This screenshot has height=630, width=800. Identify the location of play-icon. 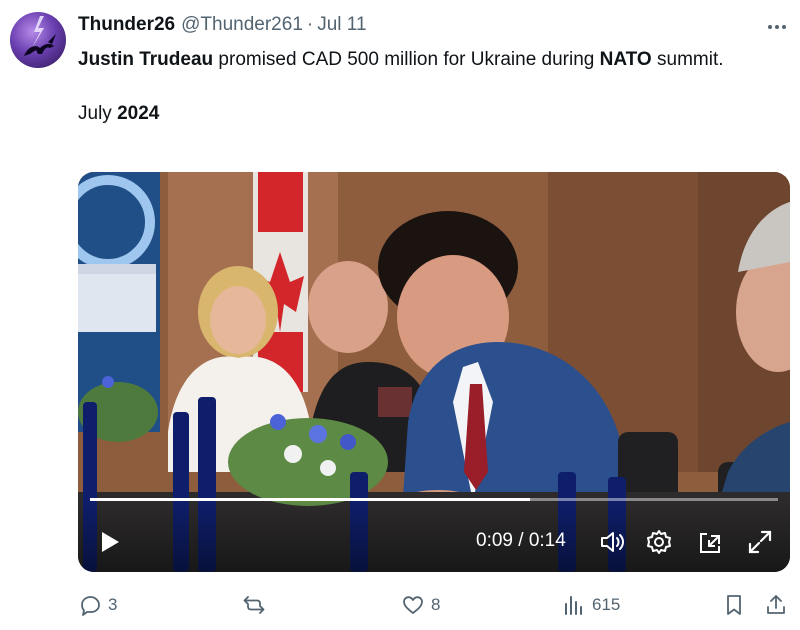
(110, 542).